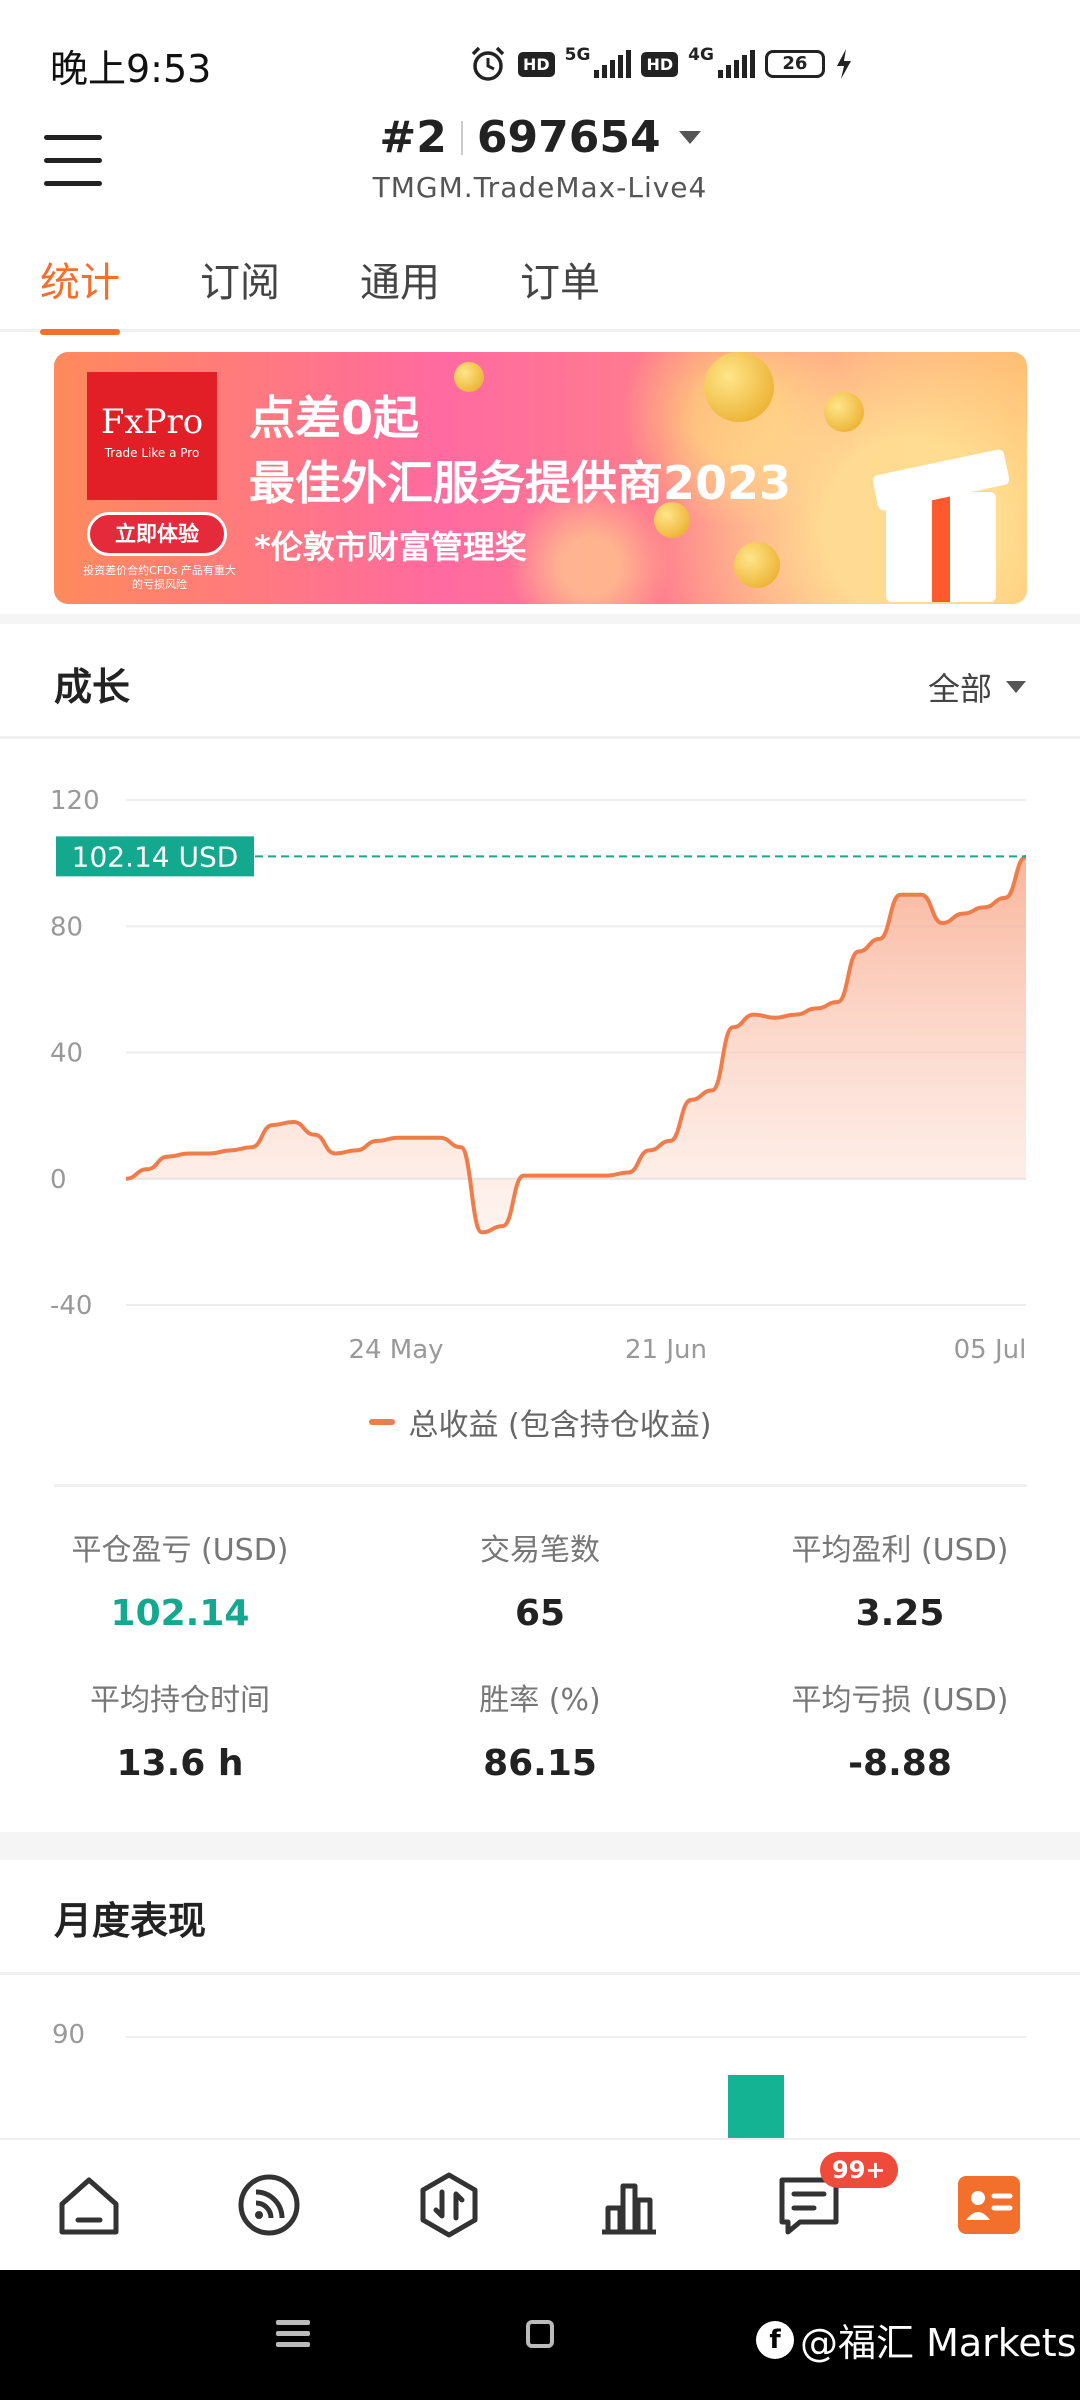 The width and height of the screenshot is (1080, 2400). What do you see at coordinates (959, 689) in the screenshot?
I see `range-label: 全部` at bounding box center [959, 689].